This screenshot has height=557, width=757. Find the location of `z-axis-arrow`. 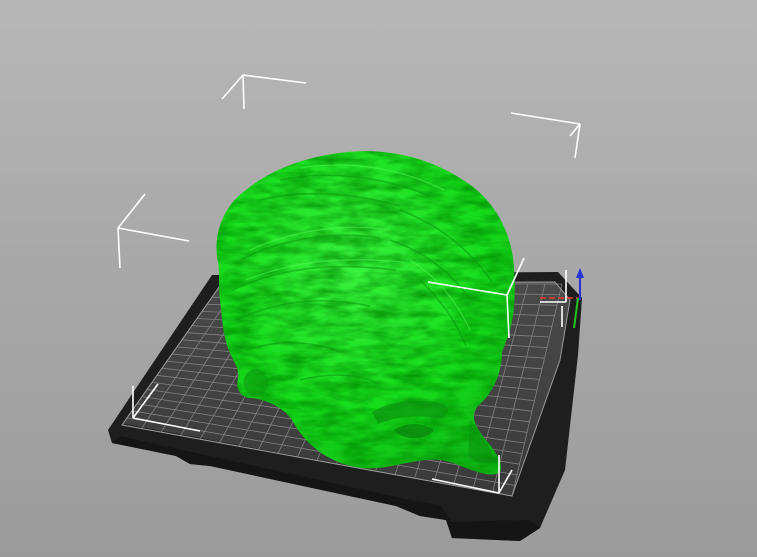

z-axis-arrow is located at coordinates (580, 273).